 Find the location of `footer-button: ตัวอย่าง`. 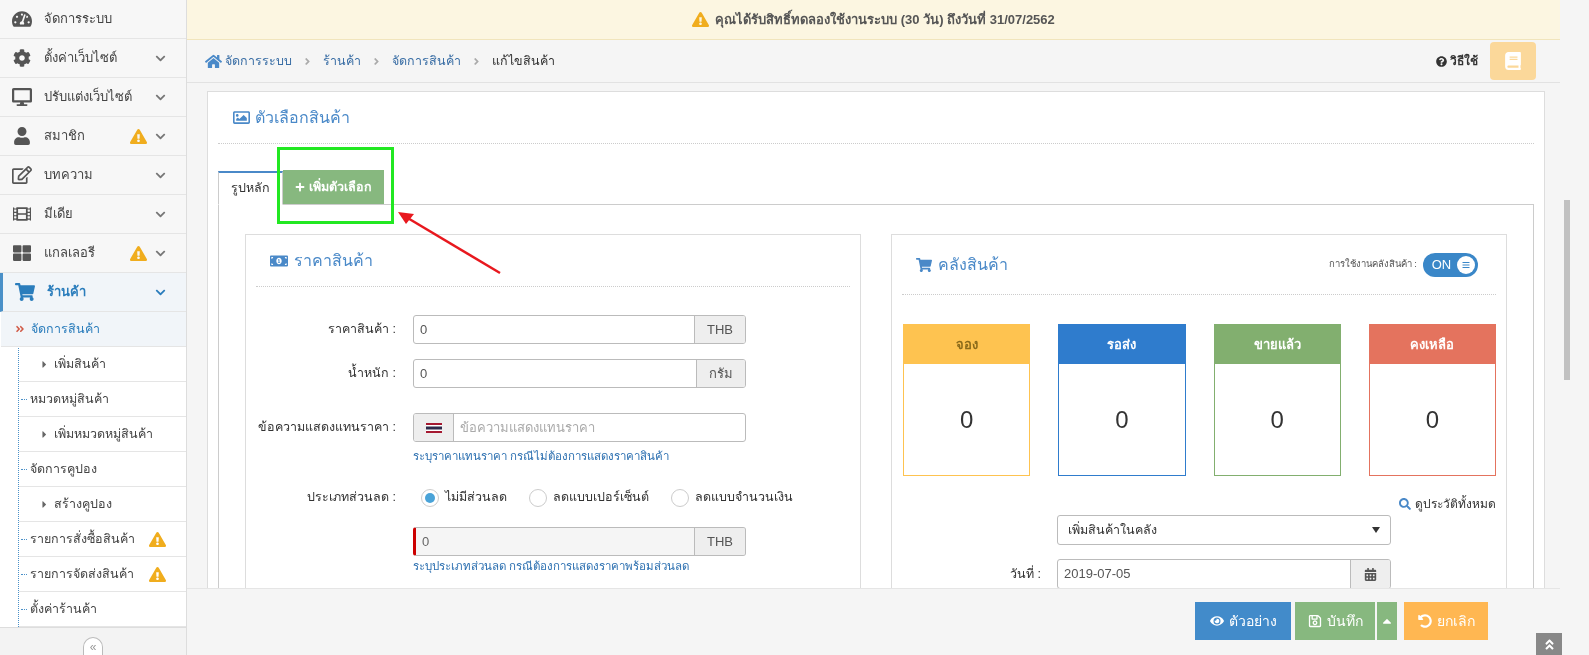

footer-button: ตัวอย่าง is located at coordinates (1243, 621).